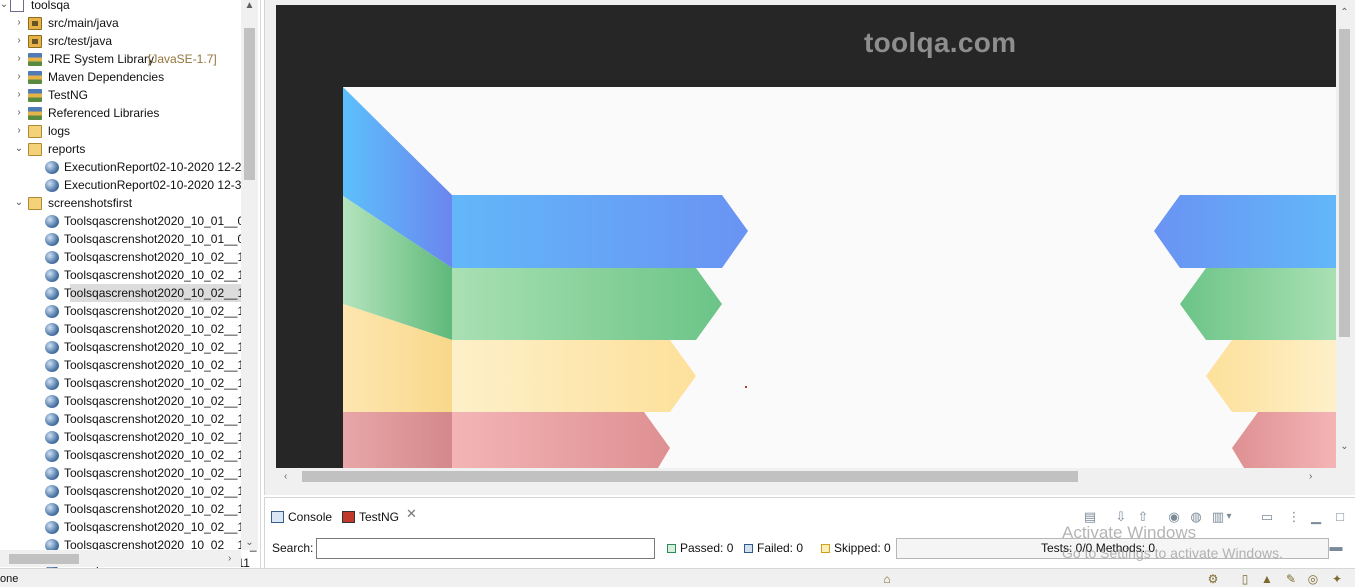 The height and width of the screenshot is (587, 1355). Describe the element at coordinates (249, 5) in the screenshot. I see `scroll-up-icon: ▲` at that location.